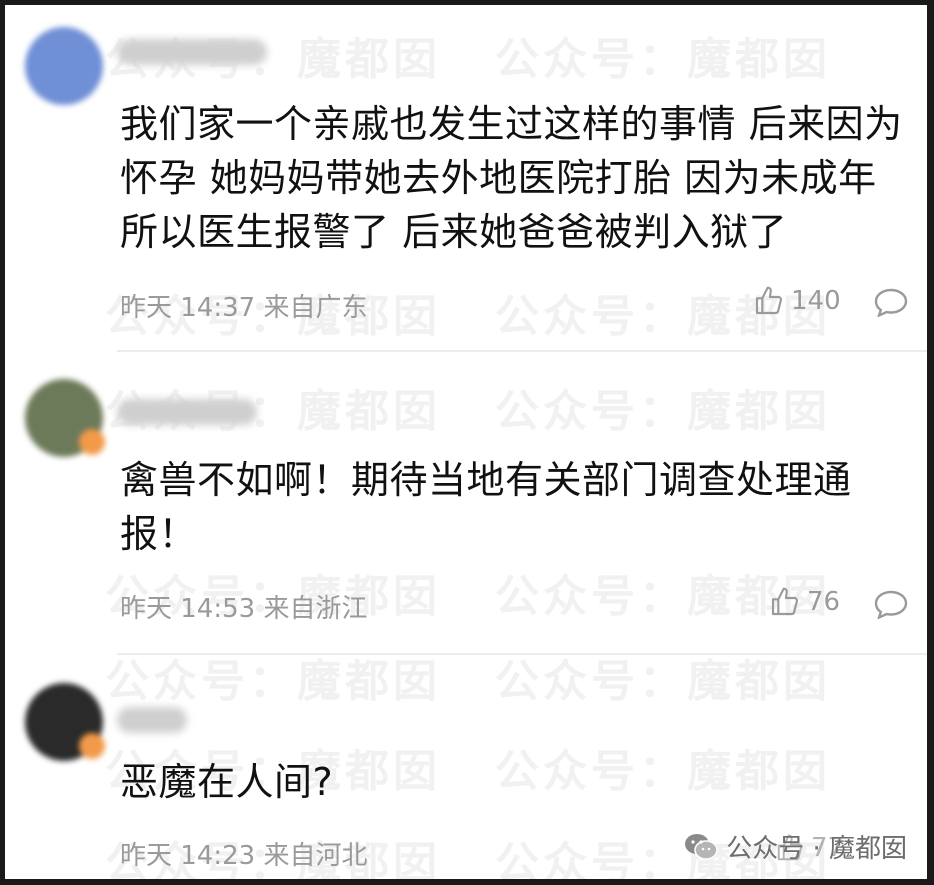 The width and height of the screenshot is (934, 885). What do you see at coordinates (824, 602) in the screenshot?
I see `like-count: 76` at bounding box center [824, 602].